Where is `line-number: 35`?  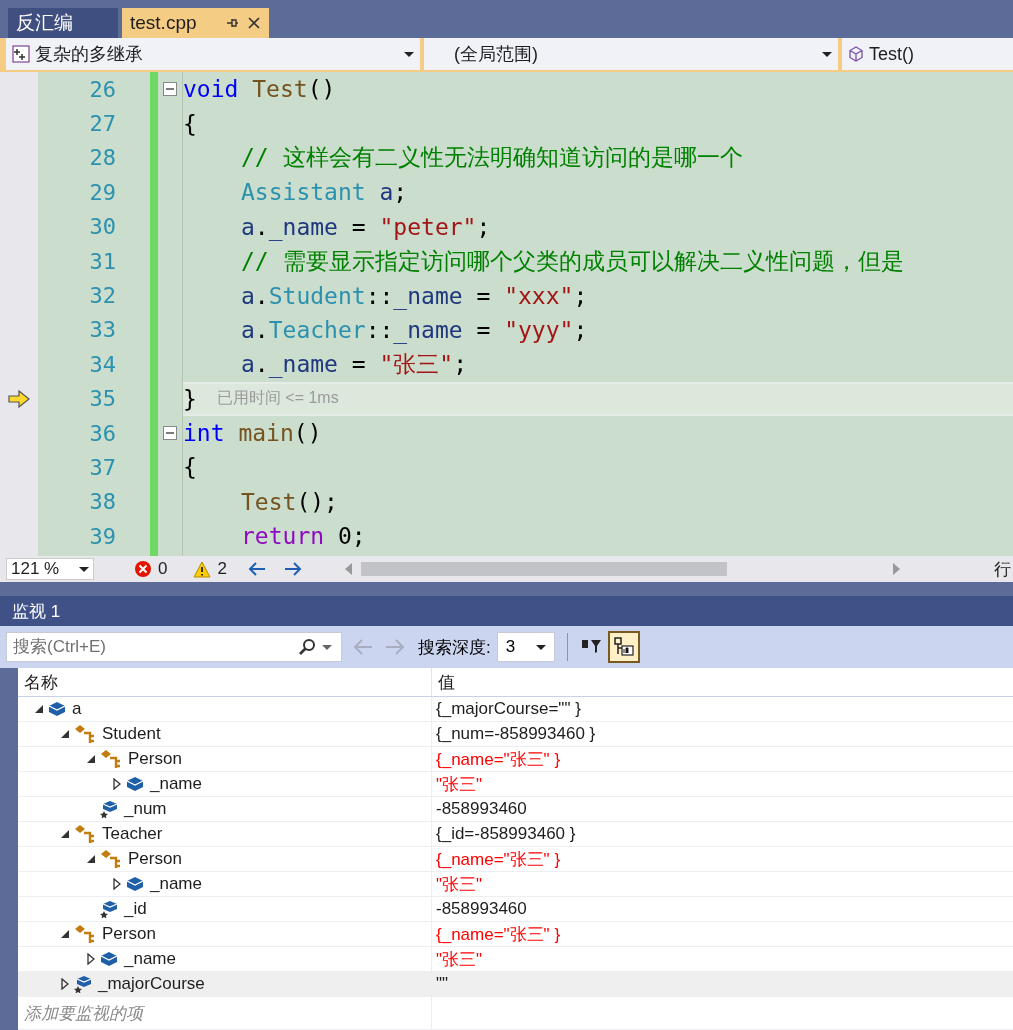
line-number: 35 is located at coordinates (102, 399).